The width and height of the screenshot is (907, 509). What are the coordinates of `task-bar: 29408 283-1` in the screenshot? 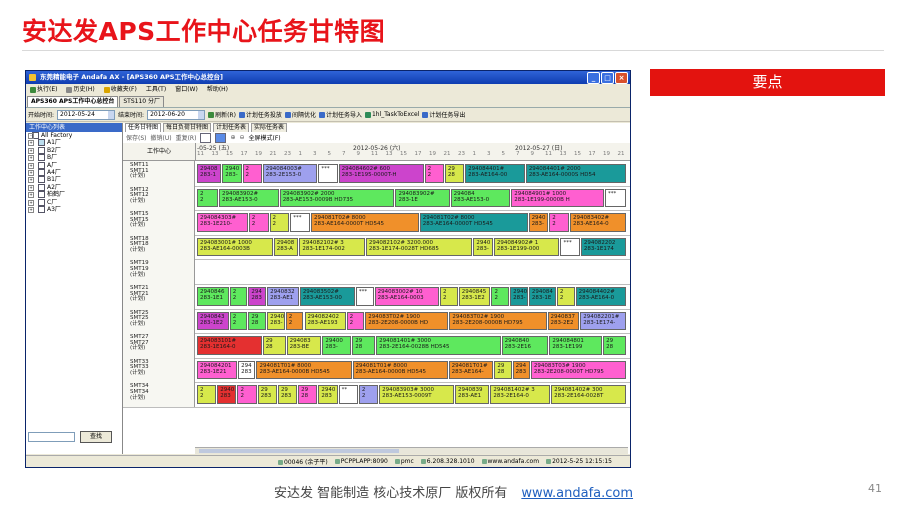 It's located at (209, 173).